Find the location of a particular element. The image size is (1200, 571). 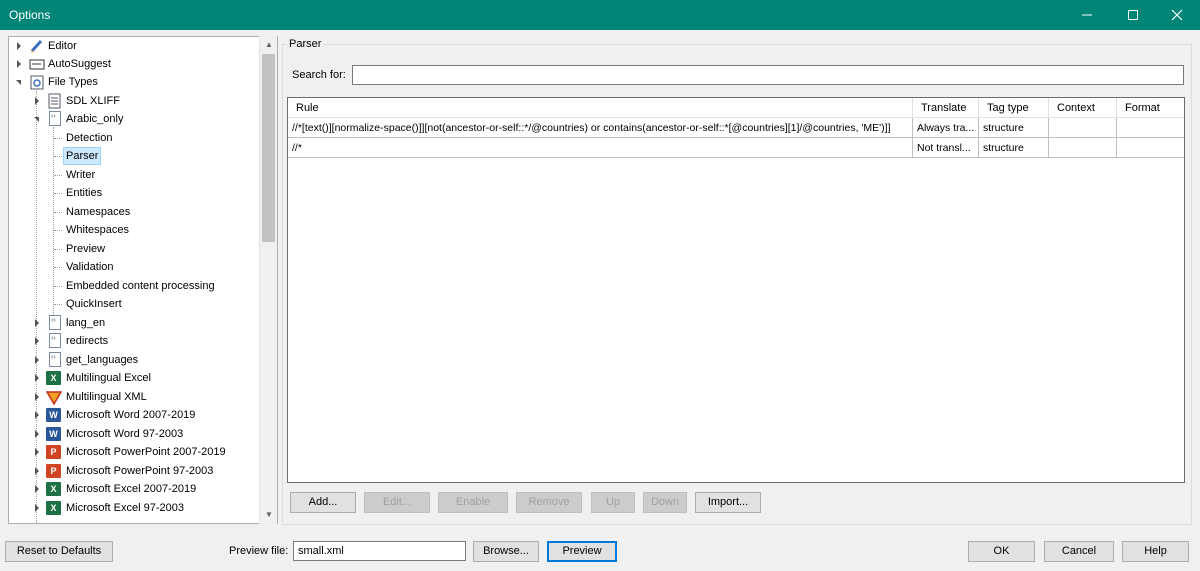

column-header-format: Format is located at coordinates (1150, 108).